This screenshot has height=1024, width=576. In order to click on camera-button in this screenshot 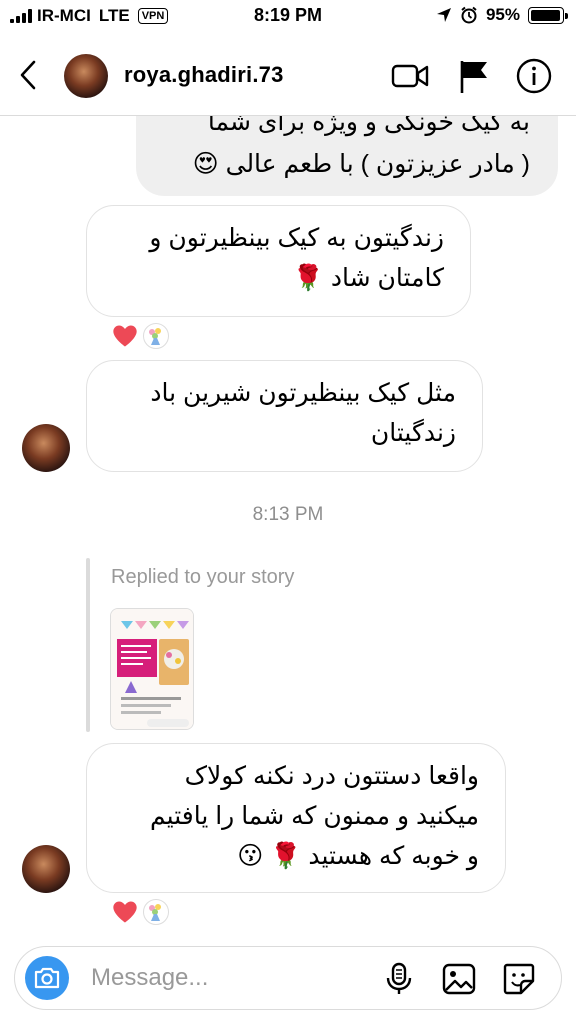, I will do `click(47, 978)`.